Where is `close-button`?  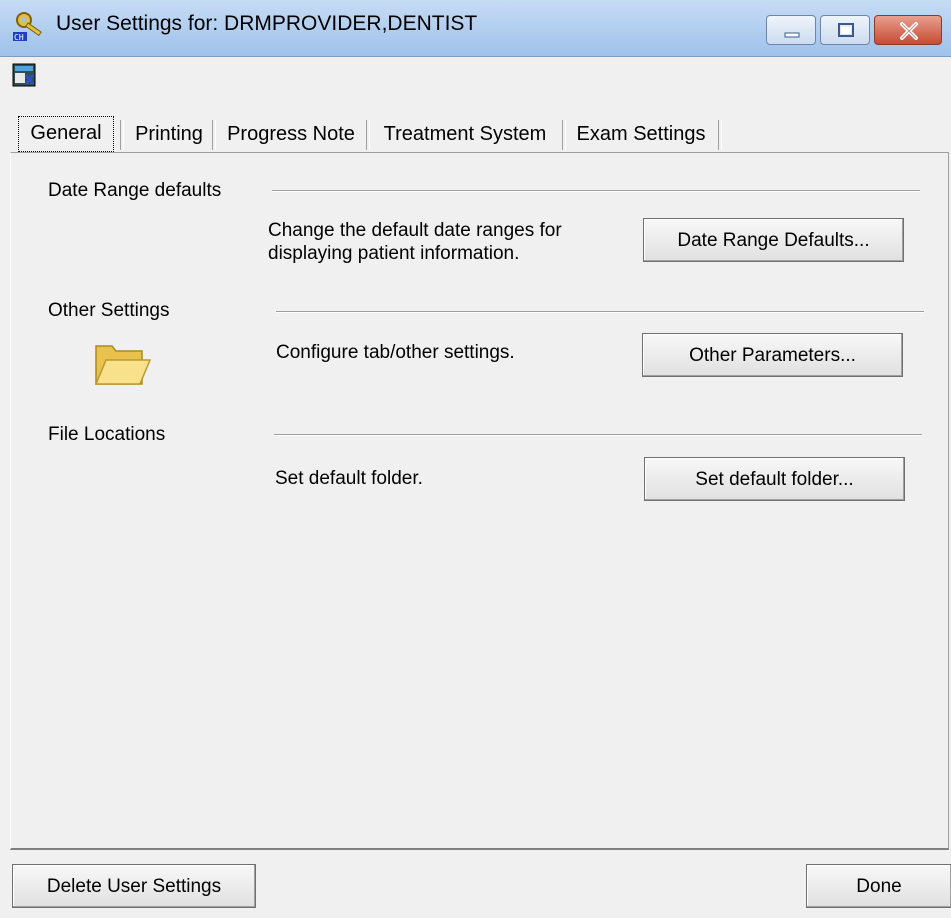 close-button is located at coordinates (908, 30).